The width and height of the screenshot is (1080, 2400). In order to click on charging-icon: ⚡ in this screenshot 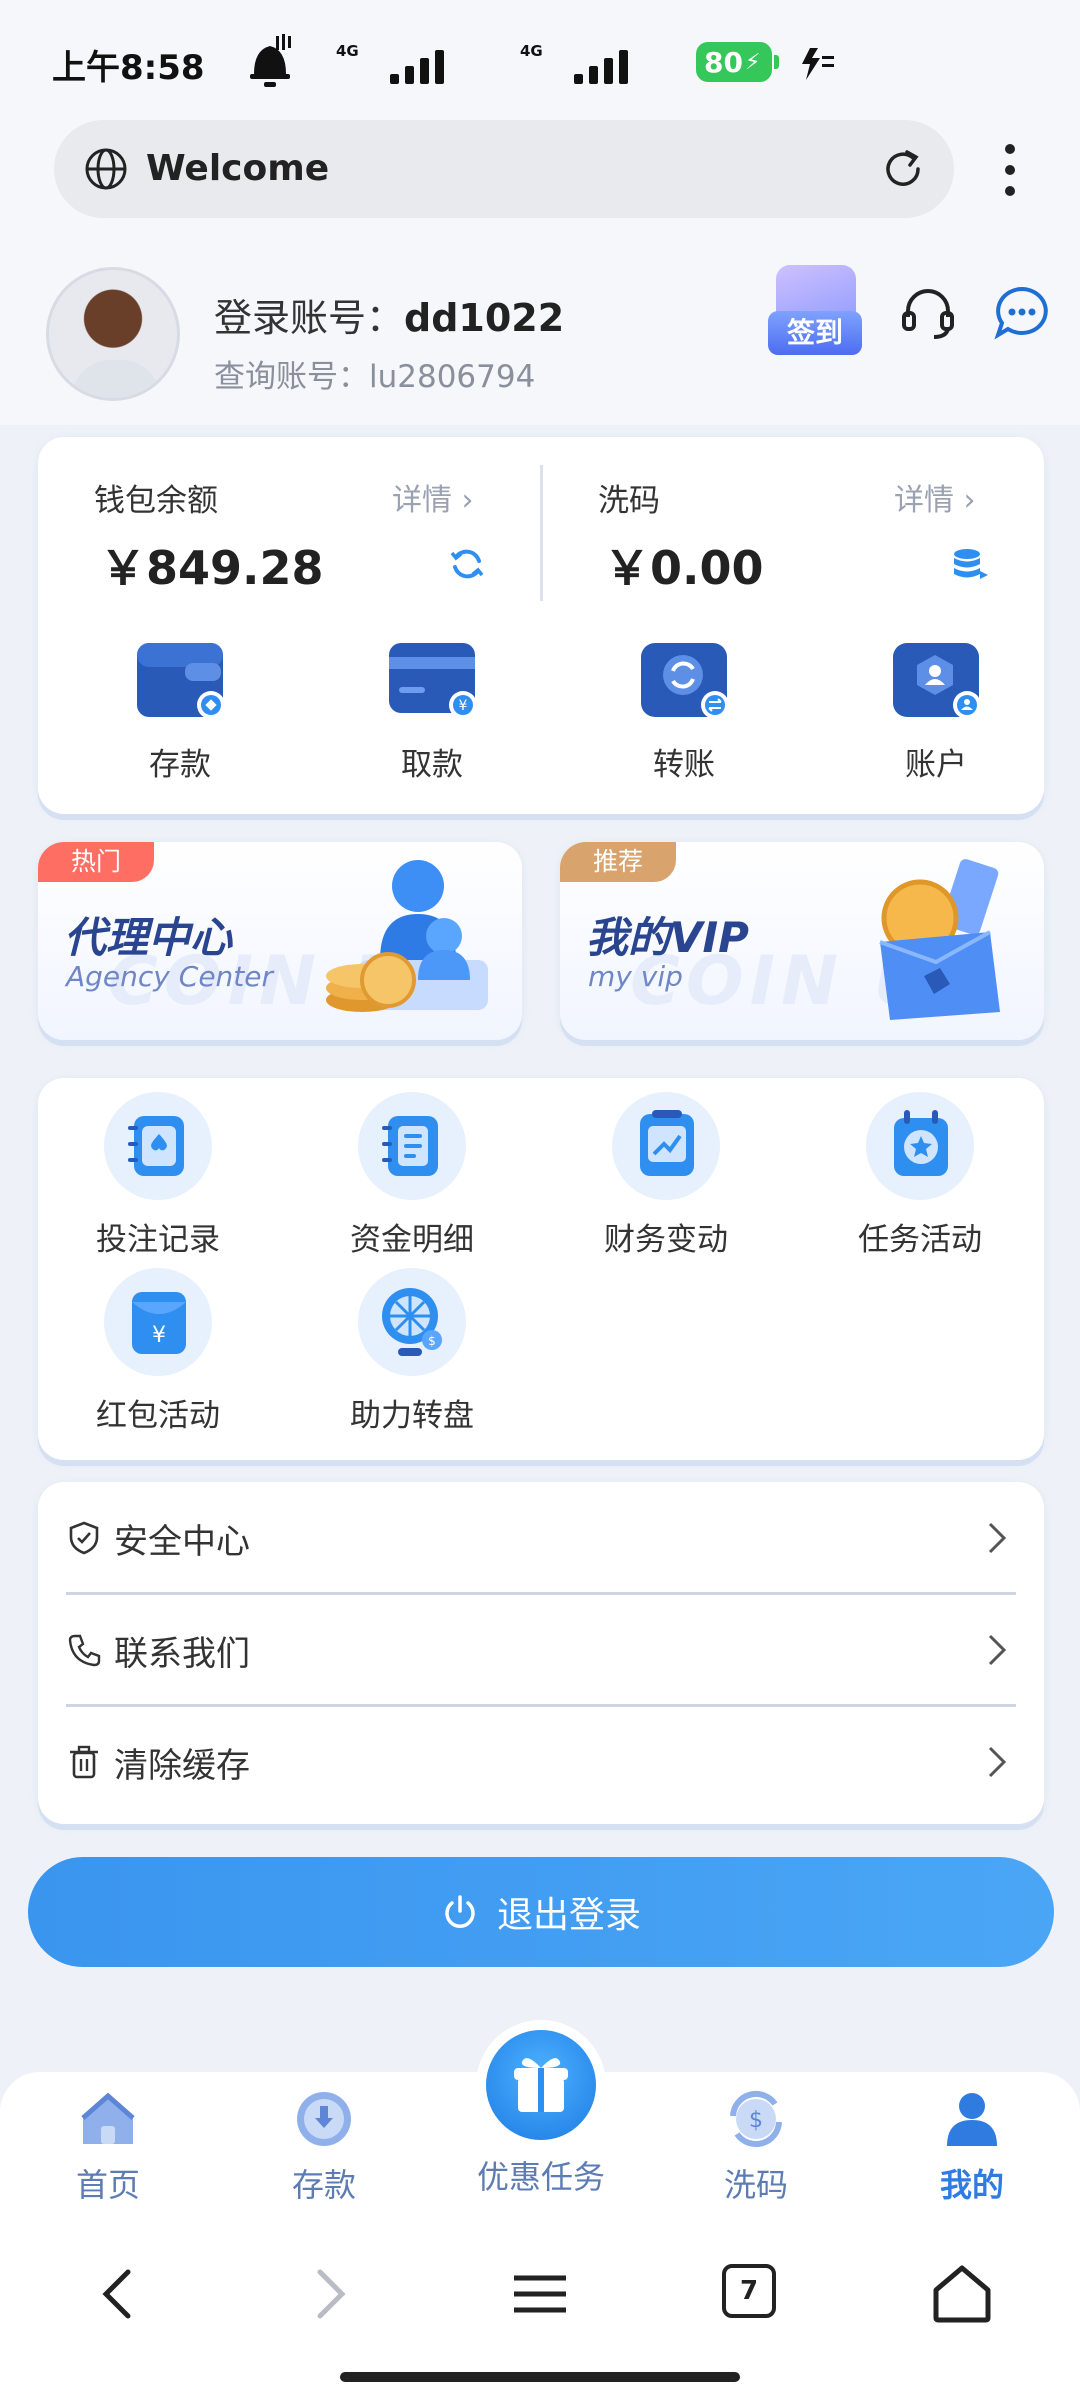, I will do `click(752, 62)`.